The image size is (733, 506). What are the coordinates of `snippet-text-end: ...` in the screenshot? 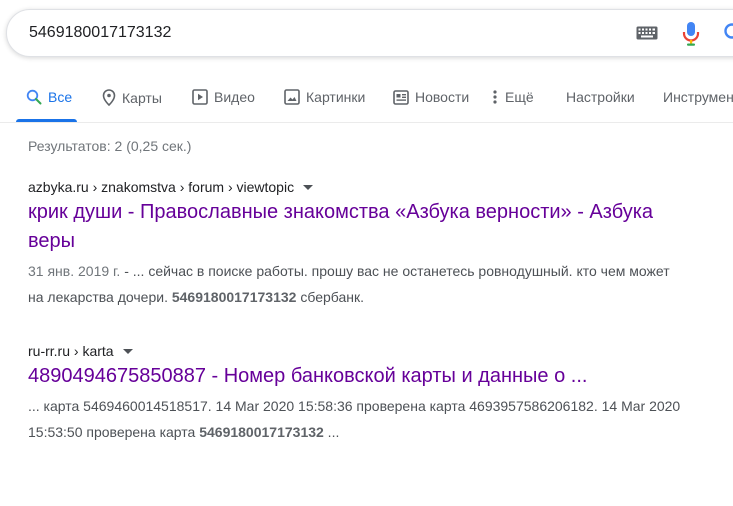 It's located at (331, 432).